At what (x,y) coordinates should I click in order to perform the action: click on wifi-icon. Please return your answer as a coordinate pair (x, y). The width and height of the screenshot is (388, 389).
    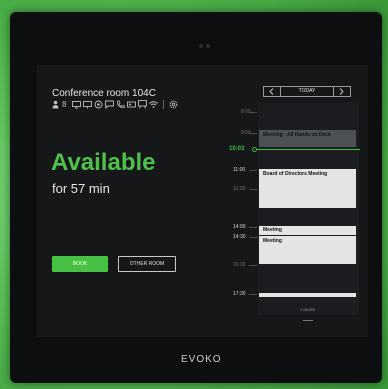
    Looking at the image, I should click on (154, 104).